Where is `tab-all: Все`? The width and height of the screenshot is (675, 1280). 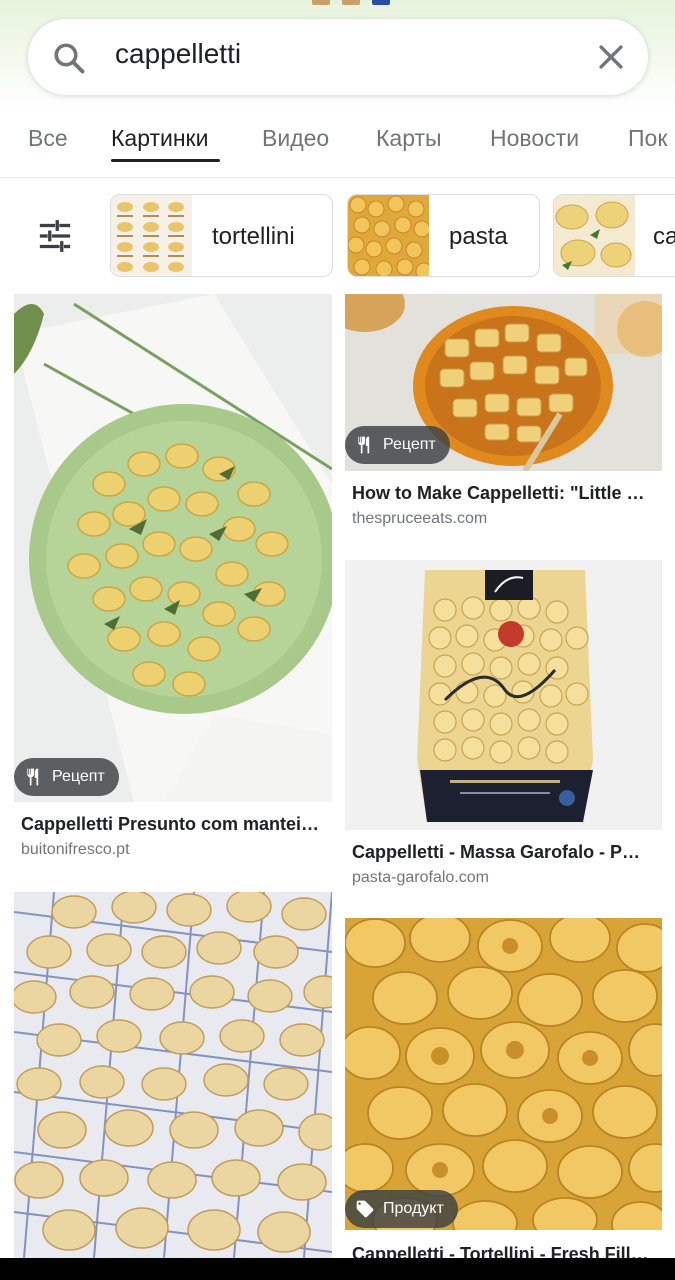
tab-all: Все is located at coordinates (48, 138).